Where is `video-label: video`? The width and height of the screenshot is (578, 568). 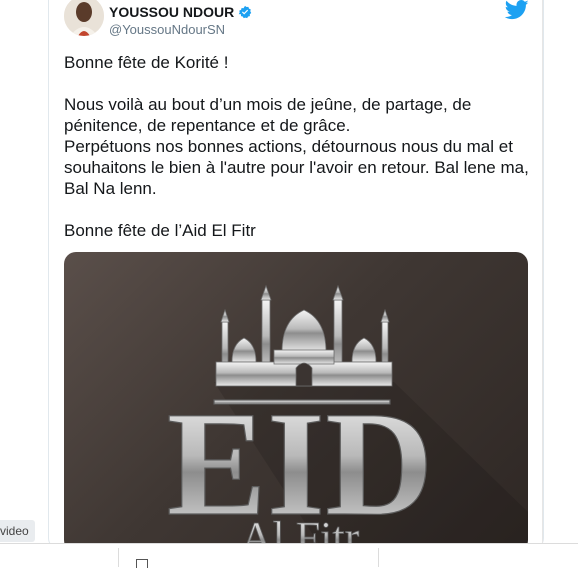 video-label: video is located at coordinates (17, 531).